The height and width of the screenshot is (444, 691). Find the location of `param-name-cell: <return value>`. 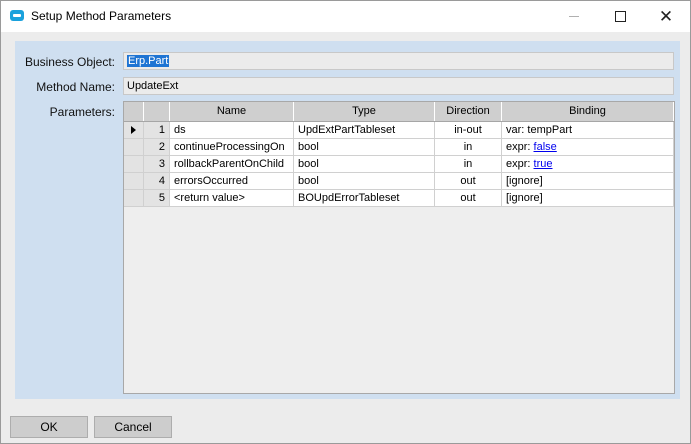

param-name-cell: <return value> is located at coordinates (232, 198).